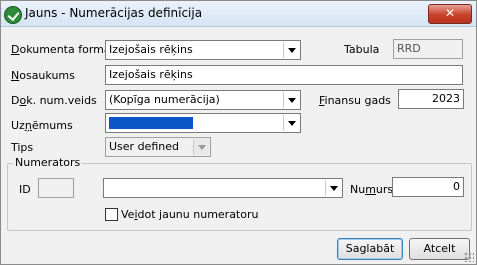 The image size is (477, 265). I want to click on selection-highlight, so click(151, 123).